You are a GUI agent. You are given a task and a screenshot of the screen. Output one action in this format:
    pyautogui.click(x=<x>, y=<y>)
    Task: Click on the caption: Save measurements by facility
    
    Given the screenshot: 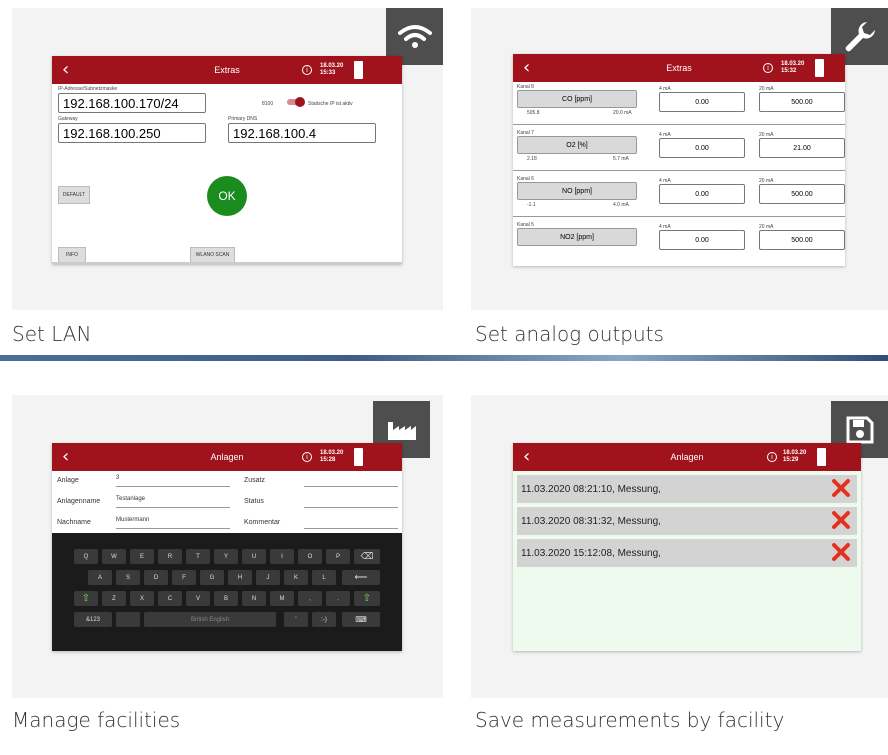 What is the action you would take?
    pyautogui.click(x=630, y=720)
    